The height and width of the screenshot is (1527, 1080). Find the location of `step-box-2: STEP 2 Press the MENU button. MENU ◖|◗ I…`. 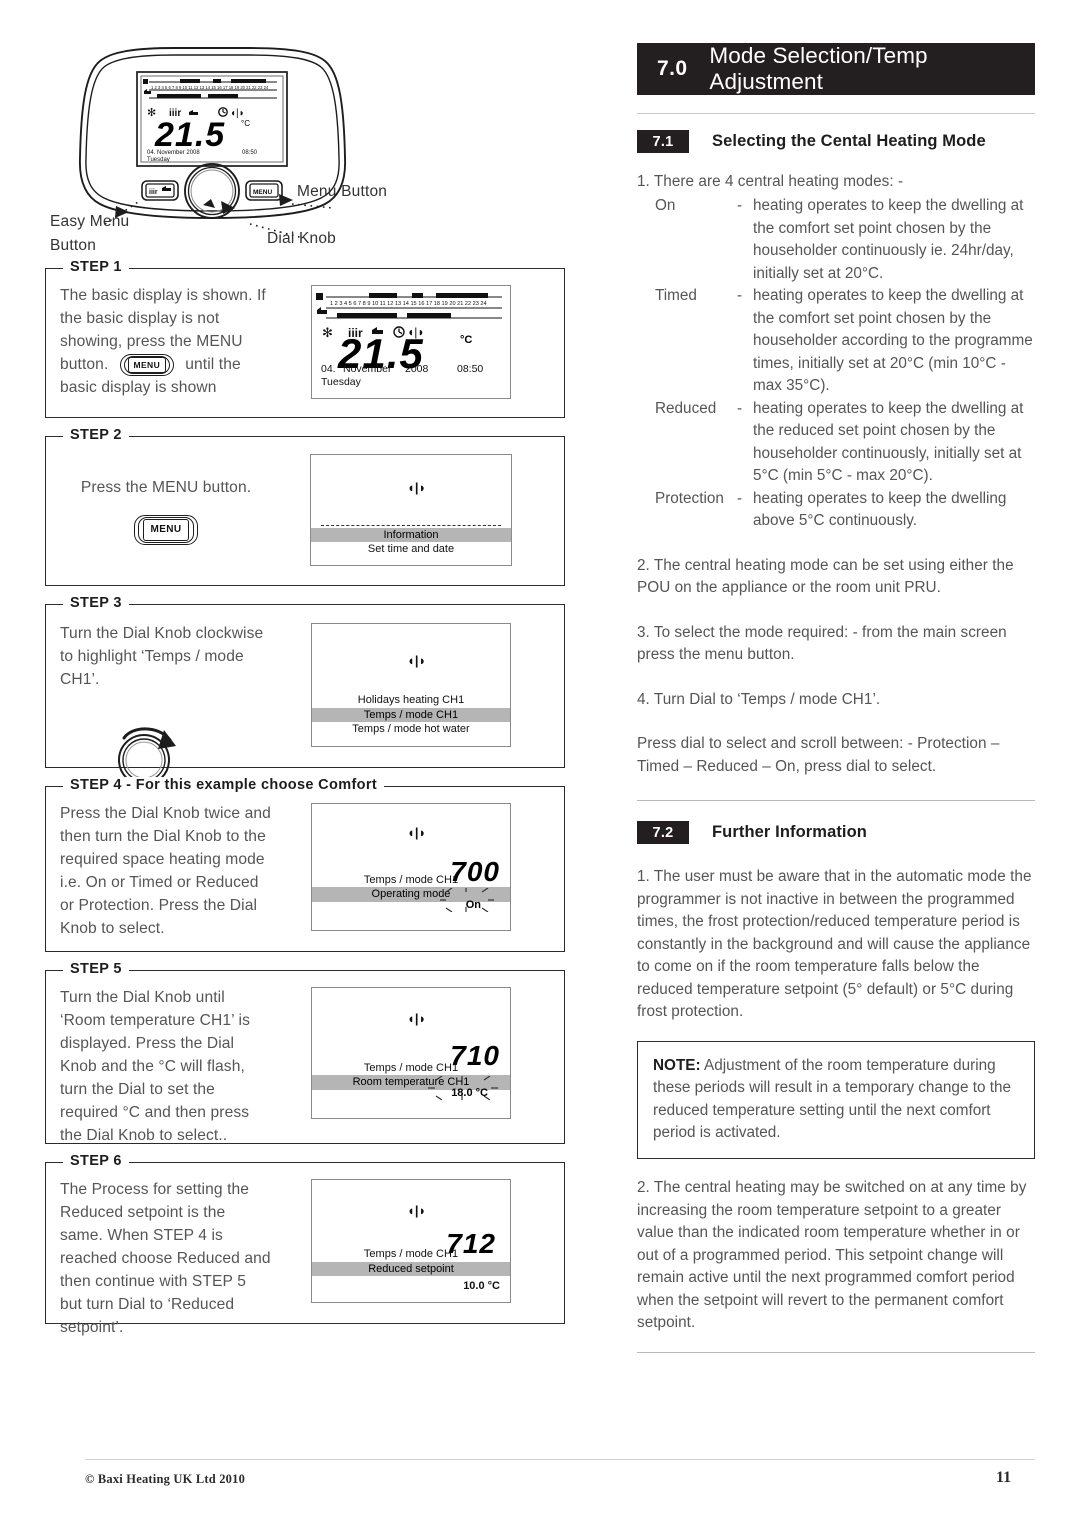

step-box-2: STEP 2 Press the MENU button. MENU ◖|◗ I… is located at coordinates (305, 506).